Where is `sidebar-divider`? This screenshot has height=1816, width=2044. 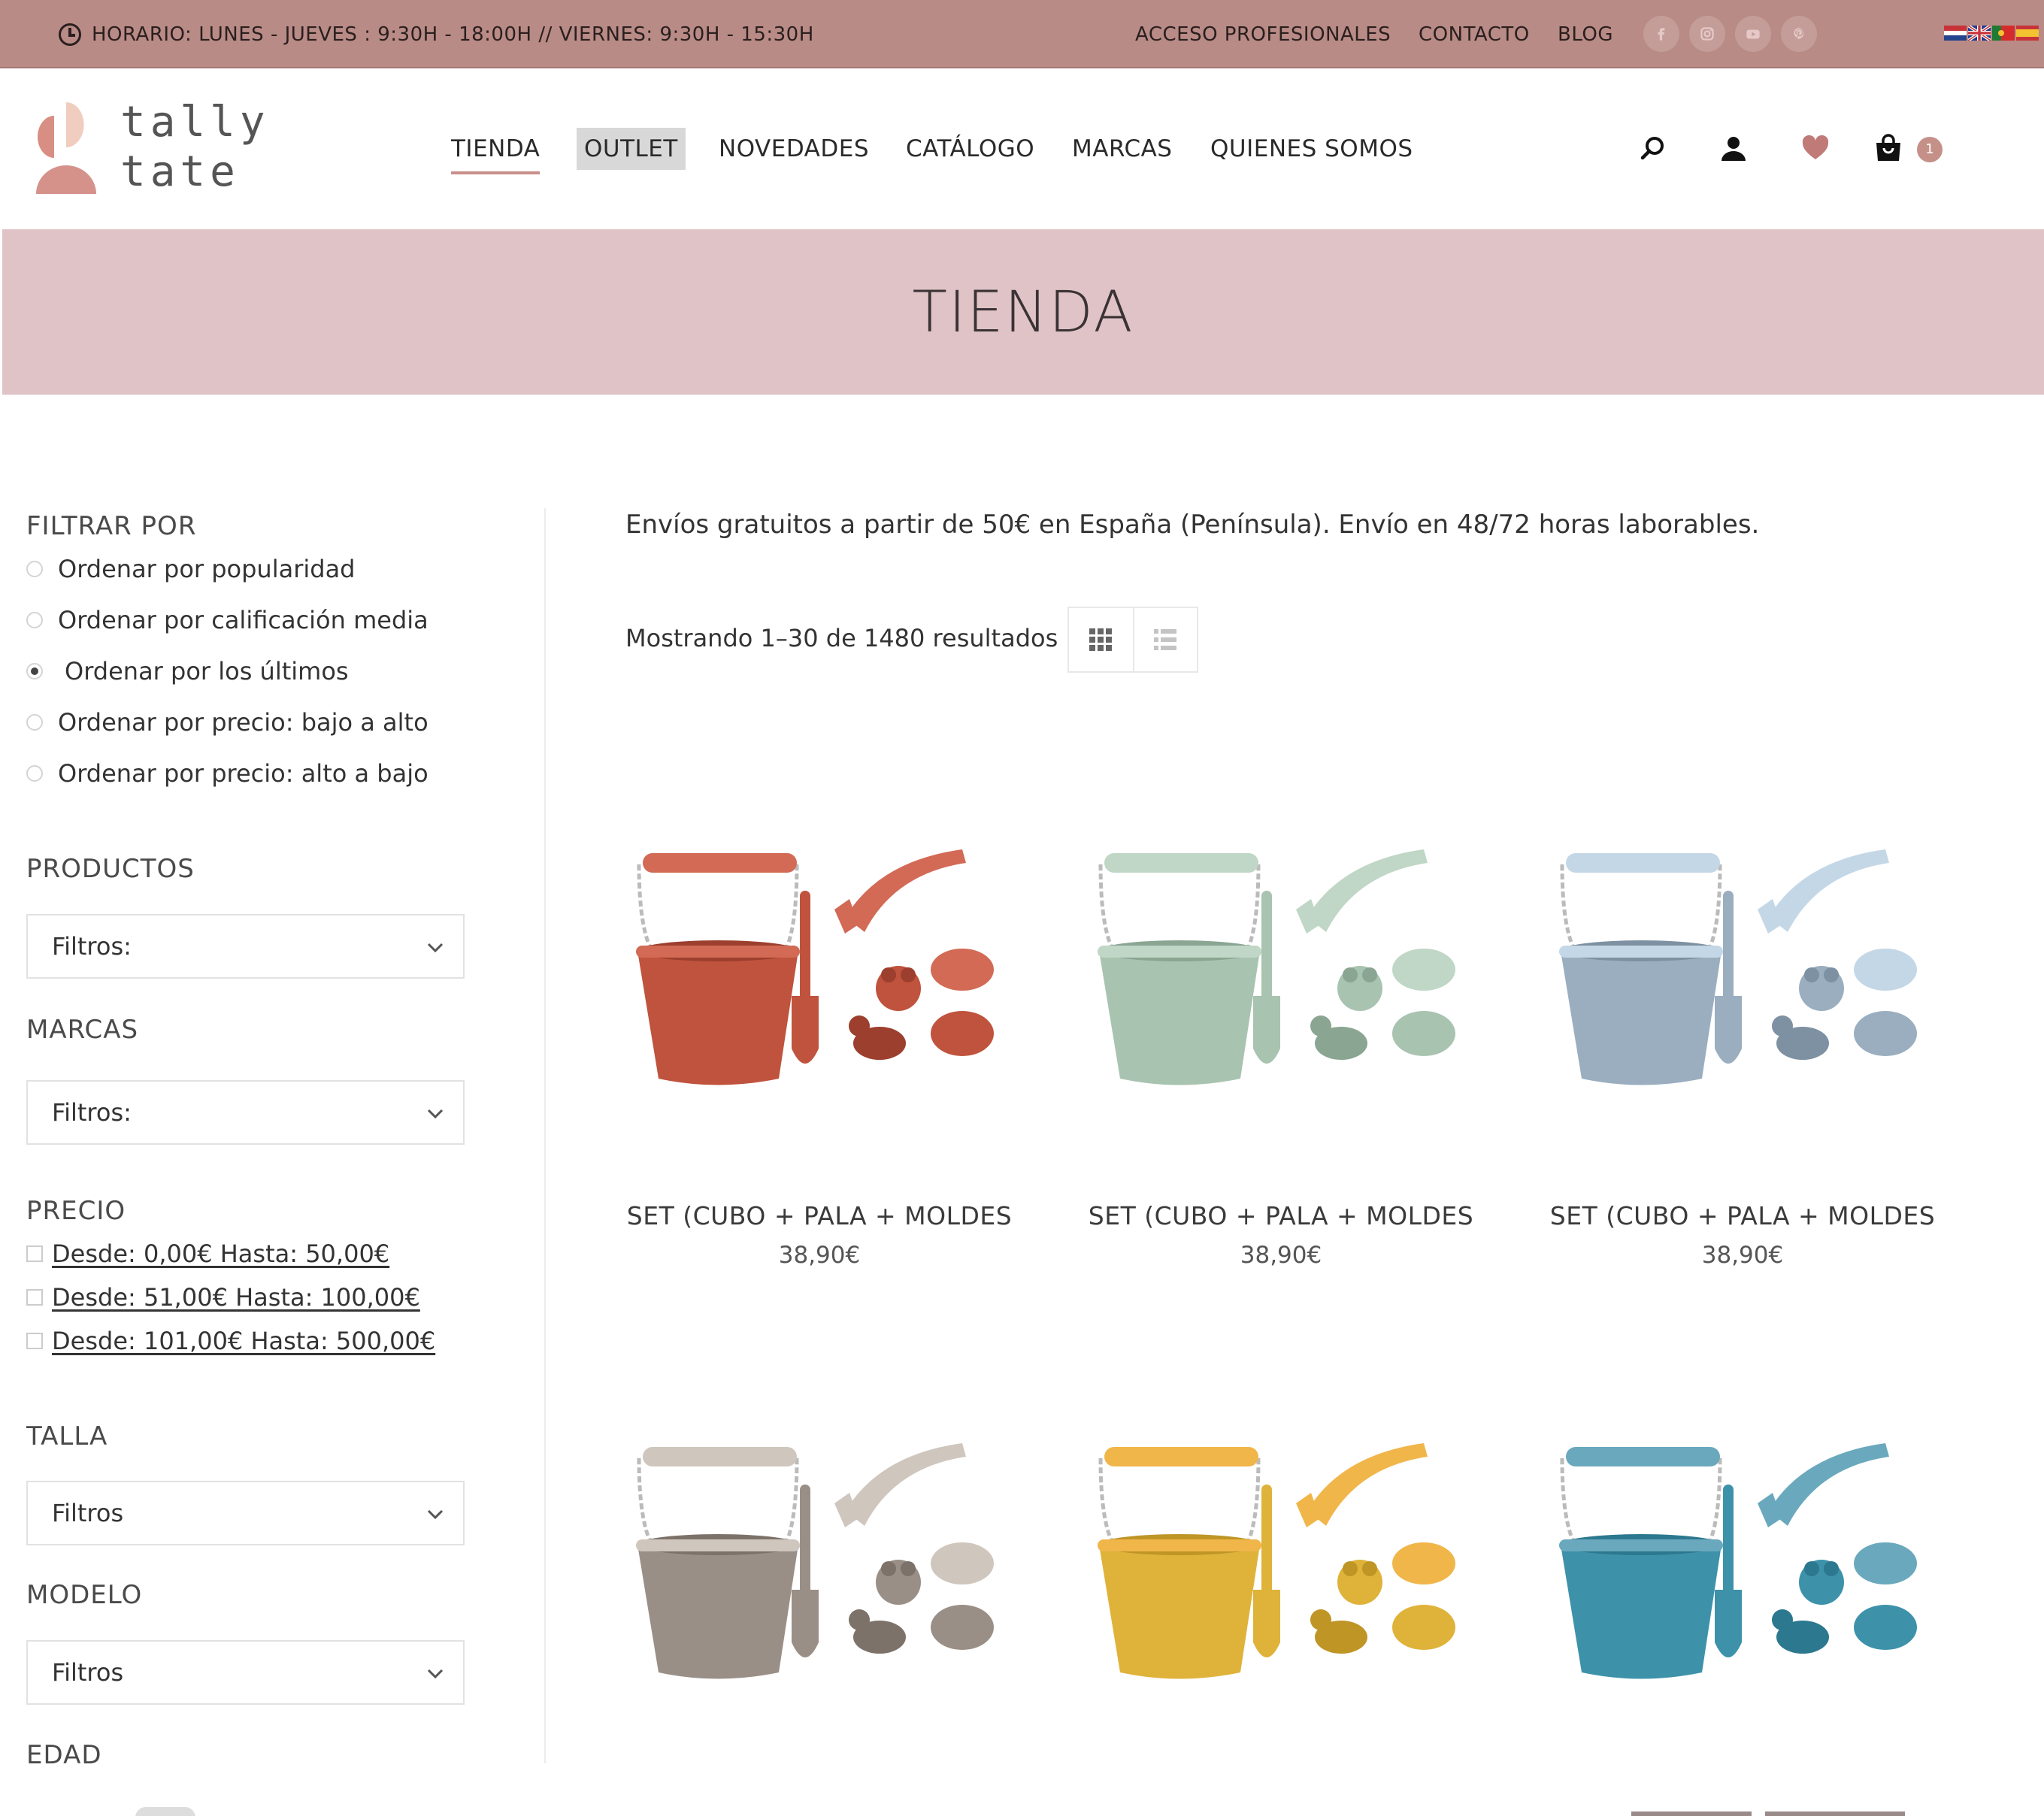
sidebar-divider is located at coordinates (545, 1135).